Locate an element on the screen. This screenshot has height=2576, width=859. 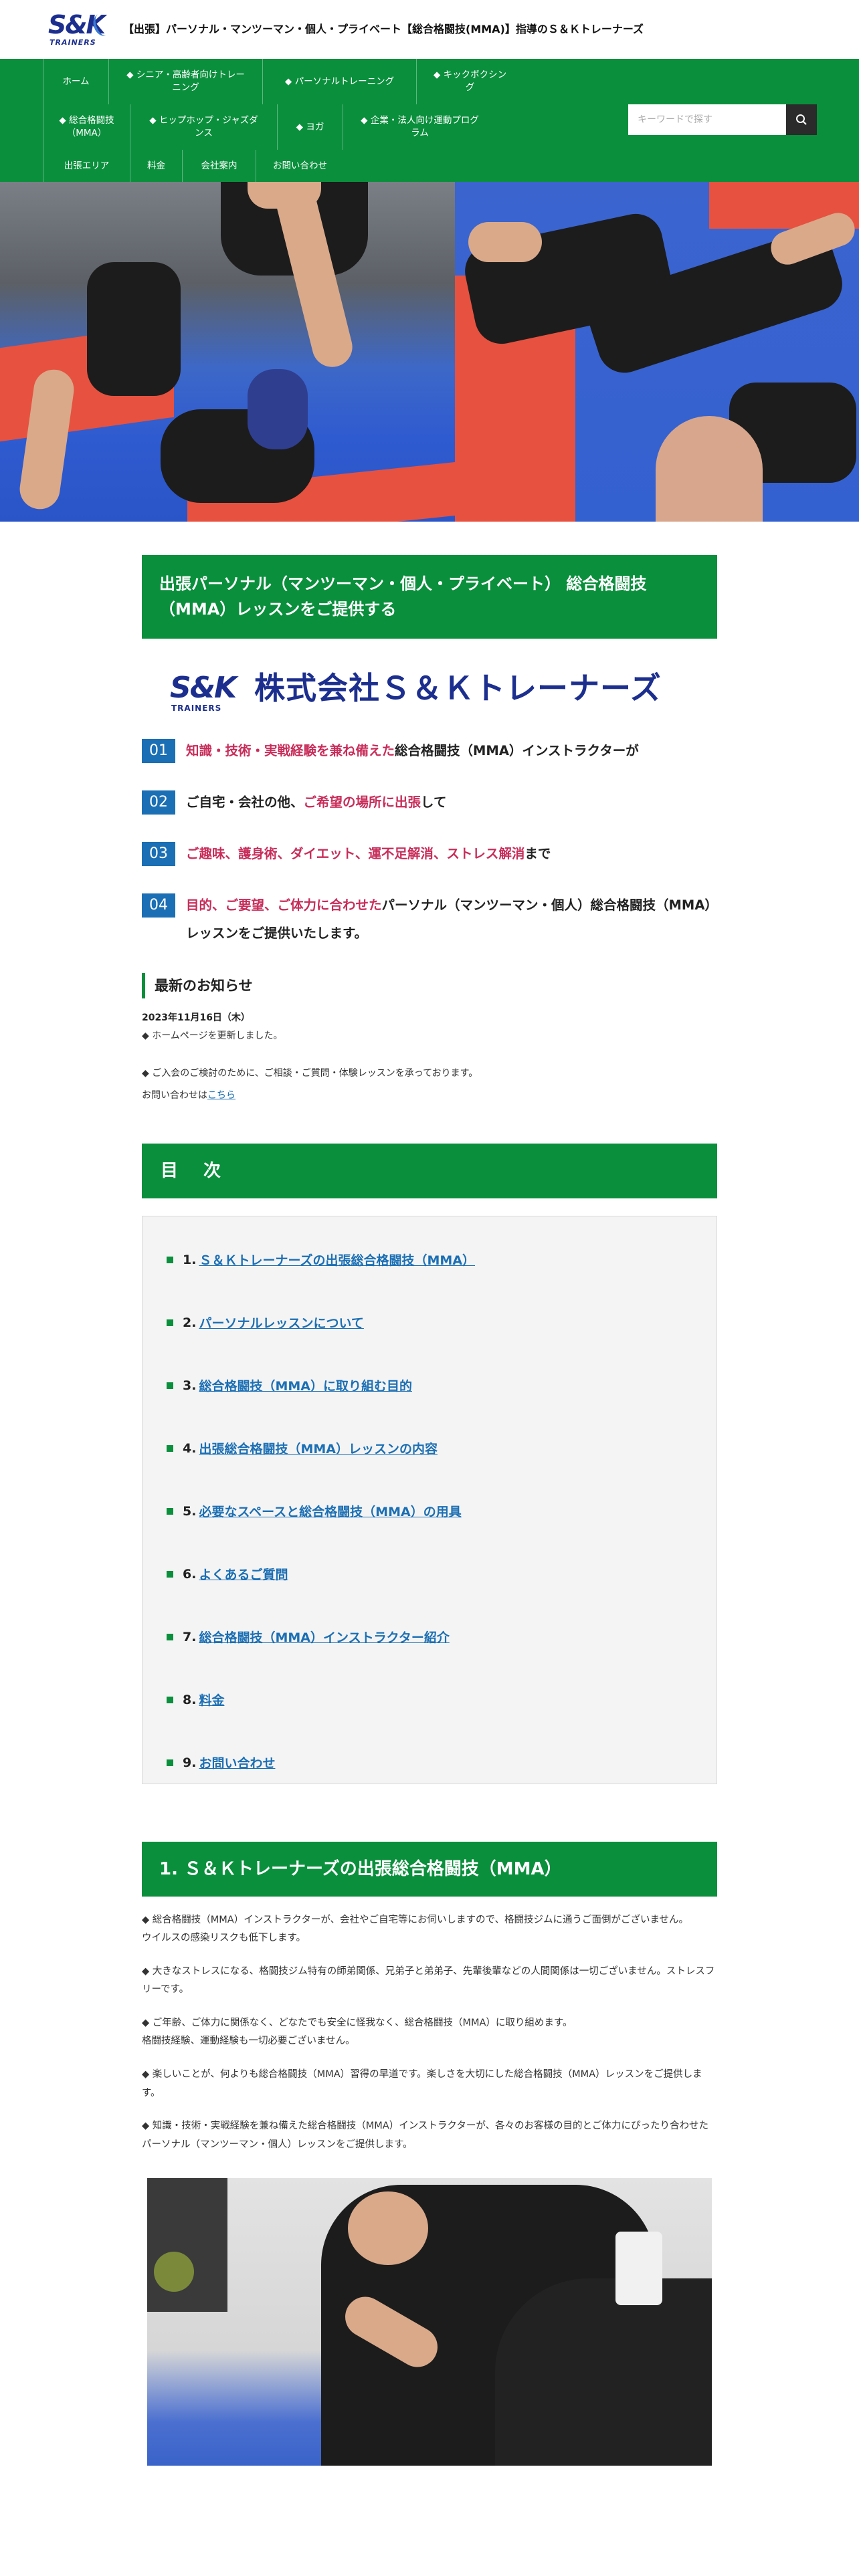
news-item: ◆ ご入会のご検討のために、ご相談・ご質問・体験レッスンを承っております。 is located at coordinates (310, 1073).